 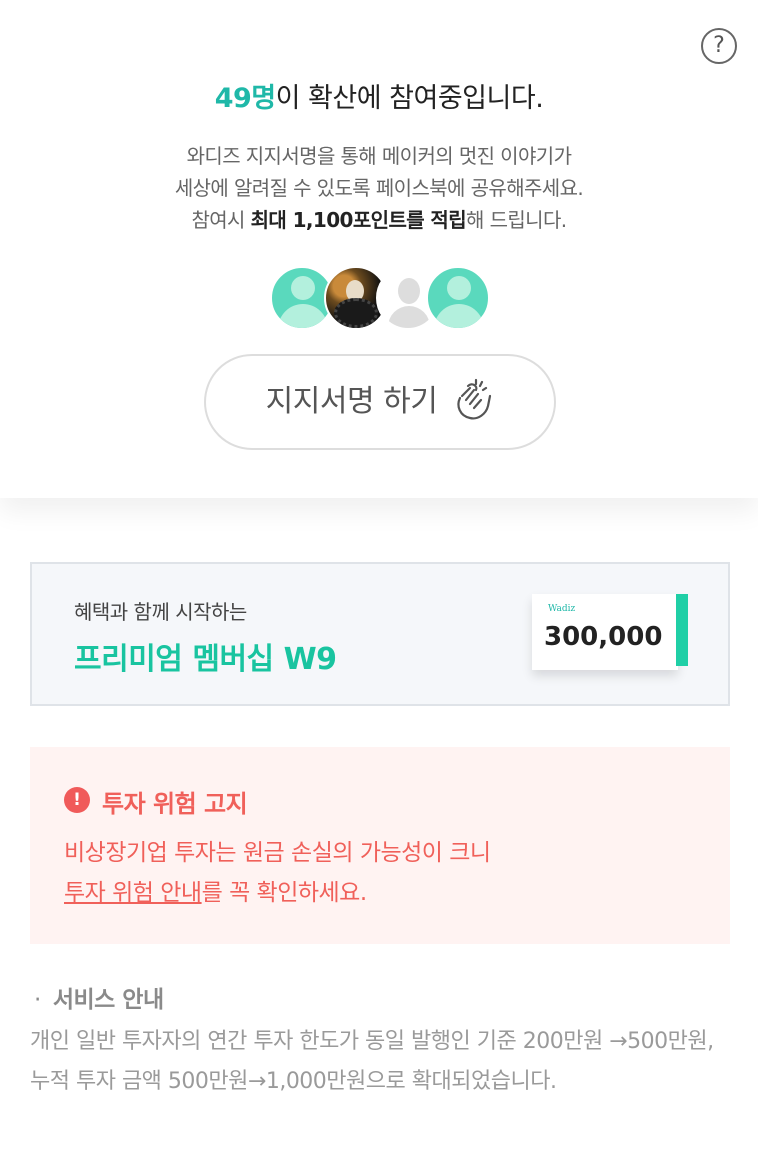 I want to click on avatar, so click(x=458, y=298).